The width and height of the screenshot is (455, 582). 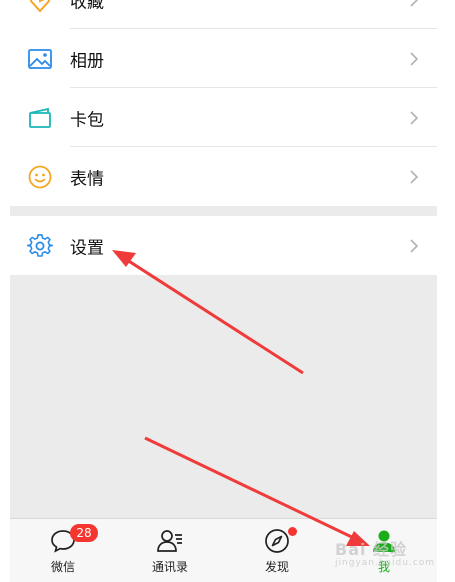 I want to click on menu-item-emoji: 表情, so click(x=223, y=176).